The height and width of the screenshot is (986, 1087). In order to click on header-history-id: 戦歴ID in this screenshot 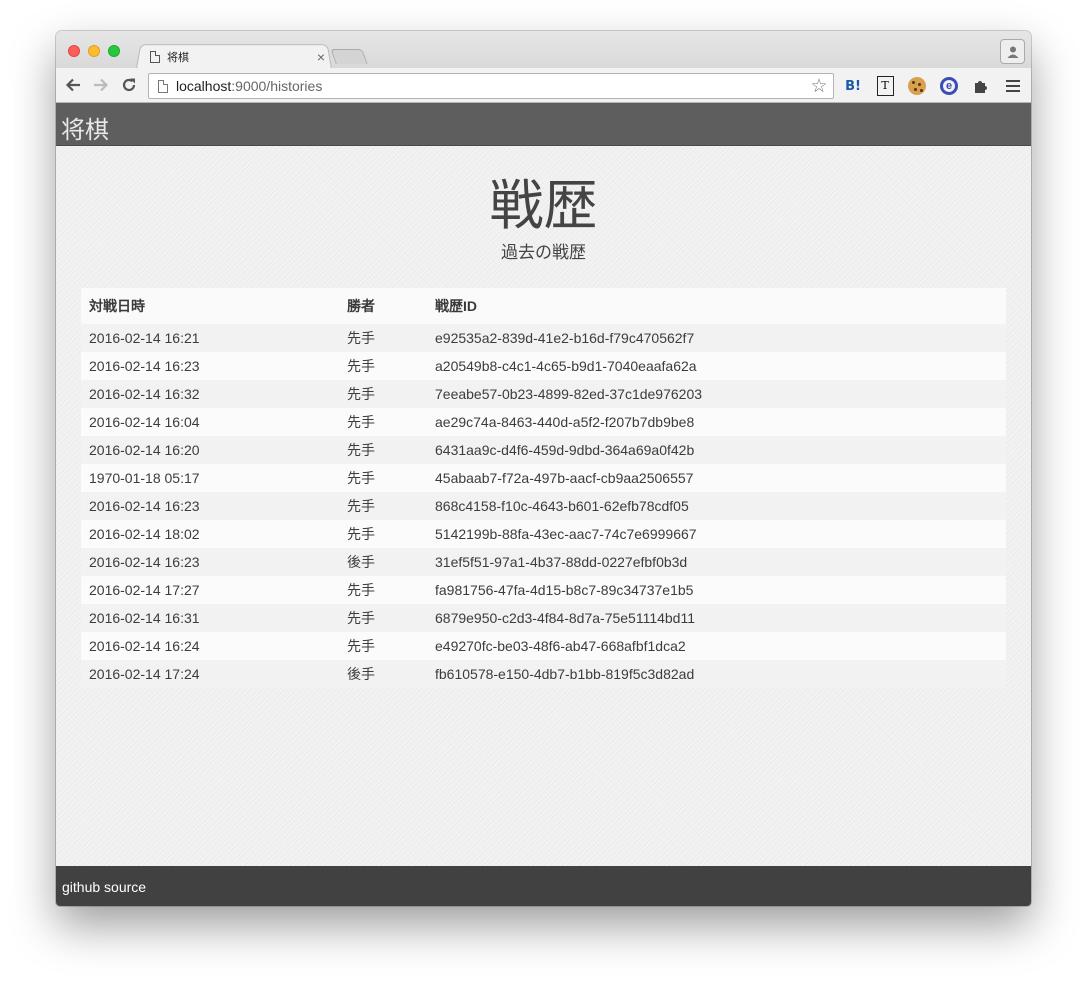, I will do `click(456, 306)`.